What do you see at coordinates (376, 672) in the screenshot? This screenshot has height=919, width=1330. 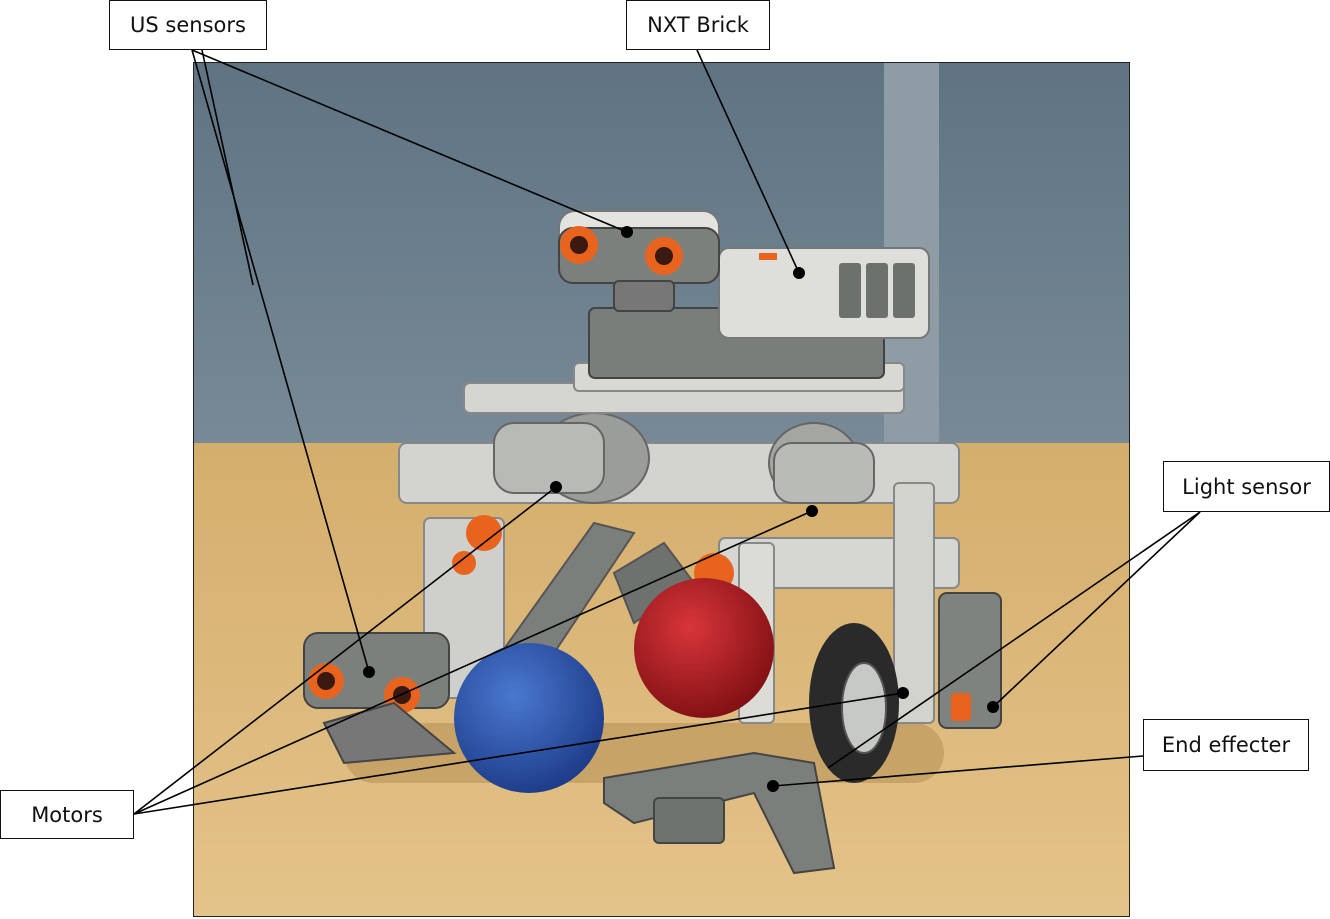 I see `front-us-sensor` at bounding box center [376, 672].